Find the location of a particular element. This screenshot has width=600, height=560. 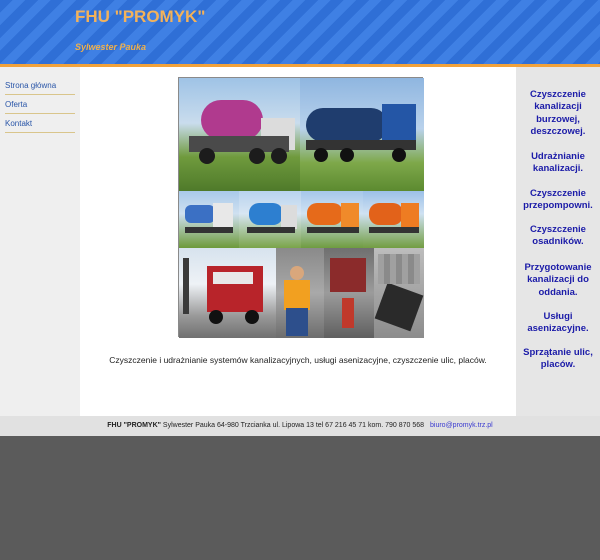

nav-item-offer: Oferta is located at coordinates (40, 107).